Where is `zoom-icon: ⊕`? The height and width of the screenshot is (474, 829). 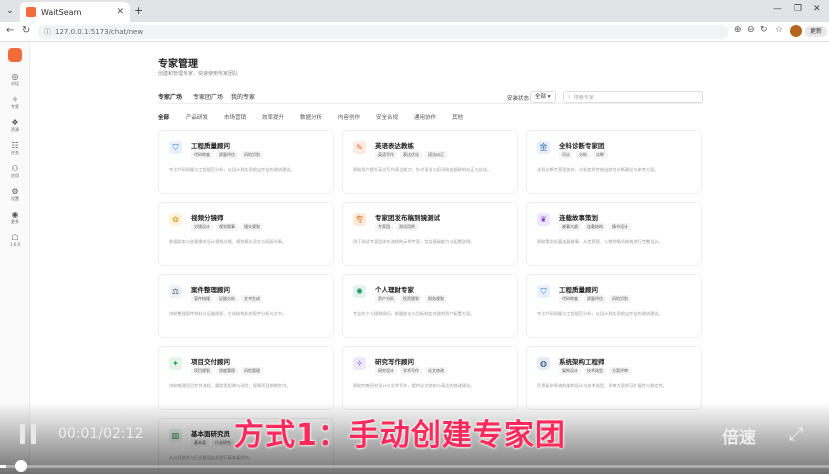 zoom-icon: ⊕ is located at coordinates (738, 30).